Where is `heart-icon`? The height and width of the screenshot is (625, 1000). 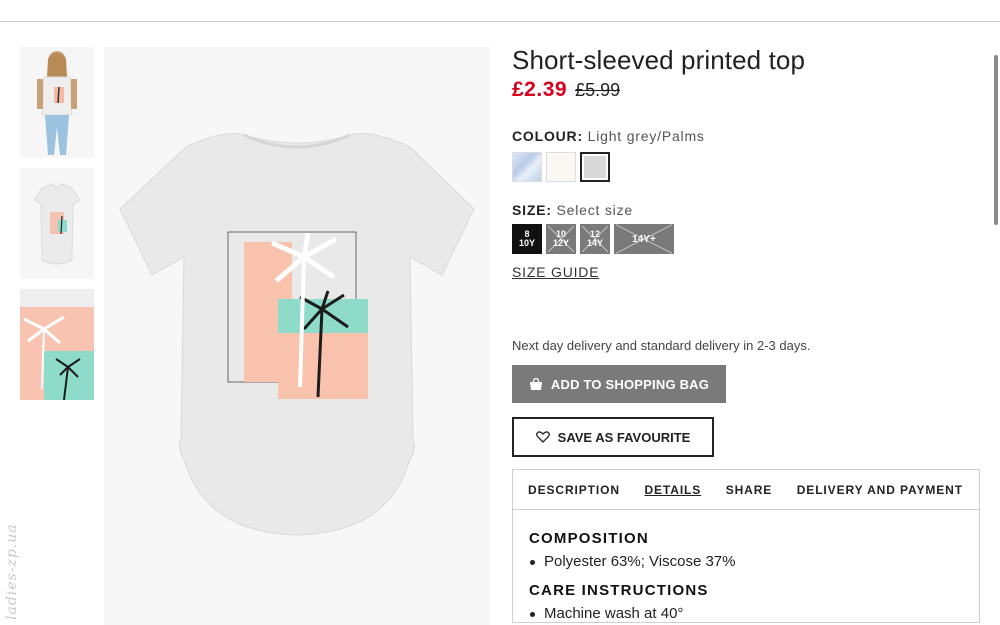 heart-icon is located at coordinates (542, 437).